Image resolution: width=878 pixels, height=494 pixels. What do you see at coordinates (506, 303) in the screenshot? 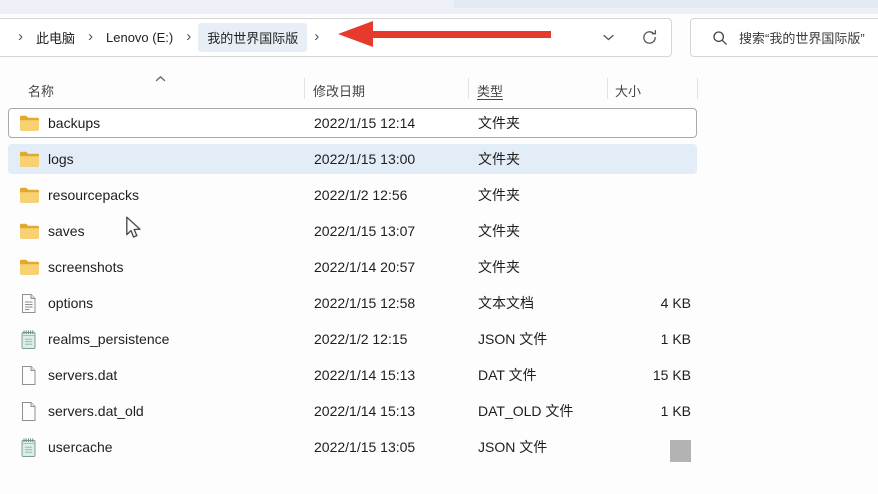
I see `file-type: 文本文档` at bounding box center [506, 303].